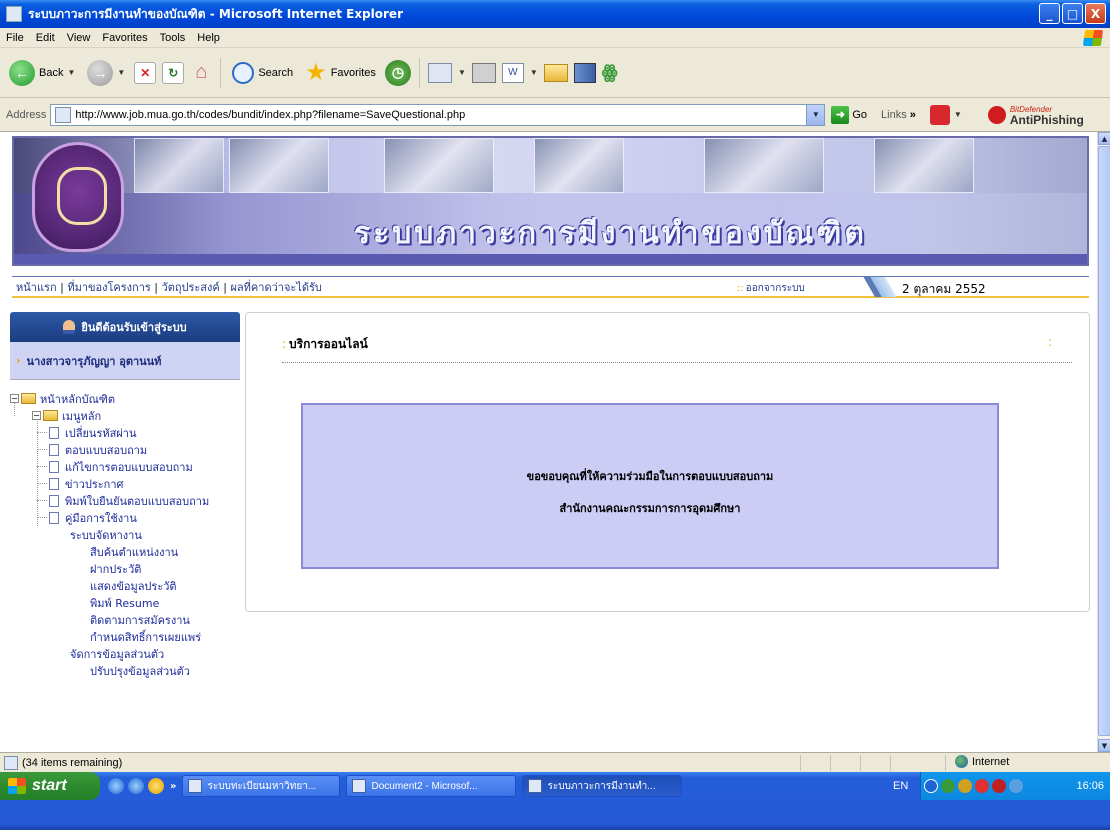 The image size is (1110, 830). I want to click on start-button: start, so click(50, 786).